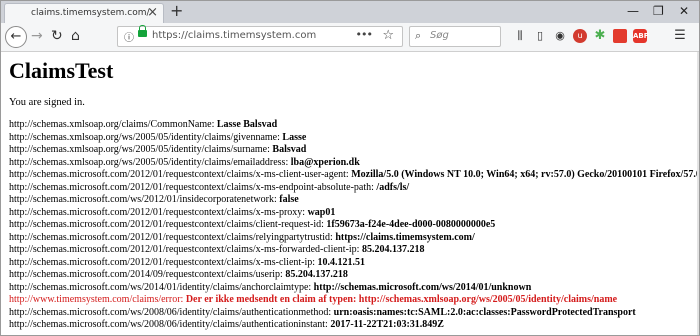 The height and width of the screenshot is (336, 700). Describe the element at coordinates (247, 124) in the screenshot. I see `claim-value: Lasse Balsvad` at that location.